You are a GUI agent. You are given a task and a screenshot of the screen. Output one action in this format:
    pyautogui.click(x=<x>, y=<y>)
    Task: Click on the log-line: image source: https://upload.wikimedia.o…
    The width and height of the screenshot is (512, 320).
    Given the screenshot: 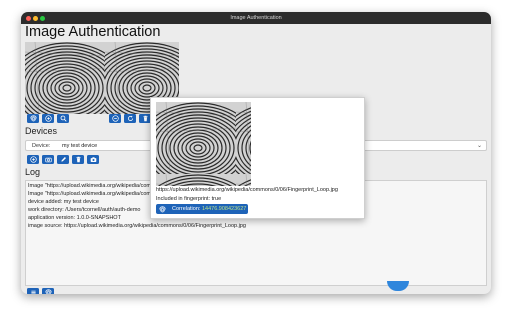 What is the action you would take?
    pyautogui.click(x=137, y=226)
    